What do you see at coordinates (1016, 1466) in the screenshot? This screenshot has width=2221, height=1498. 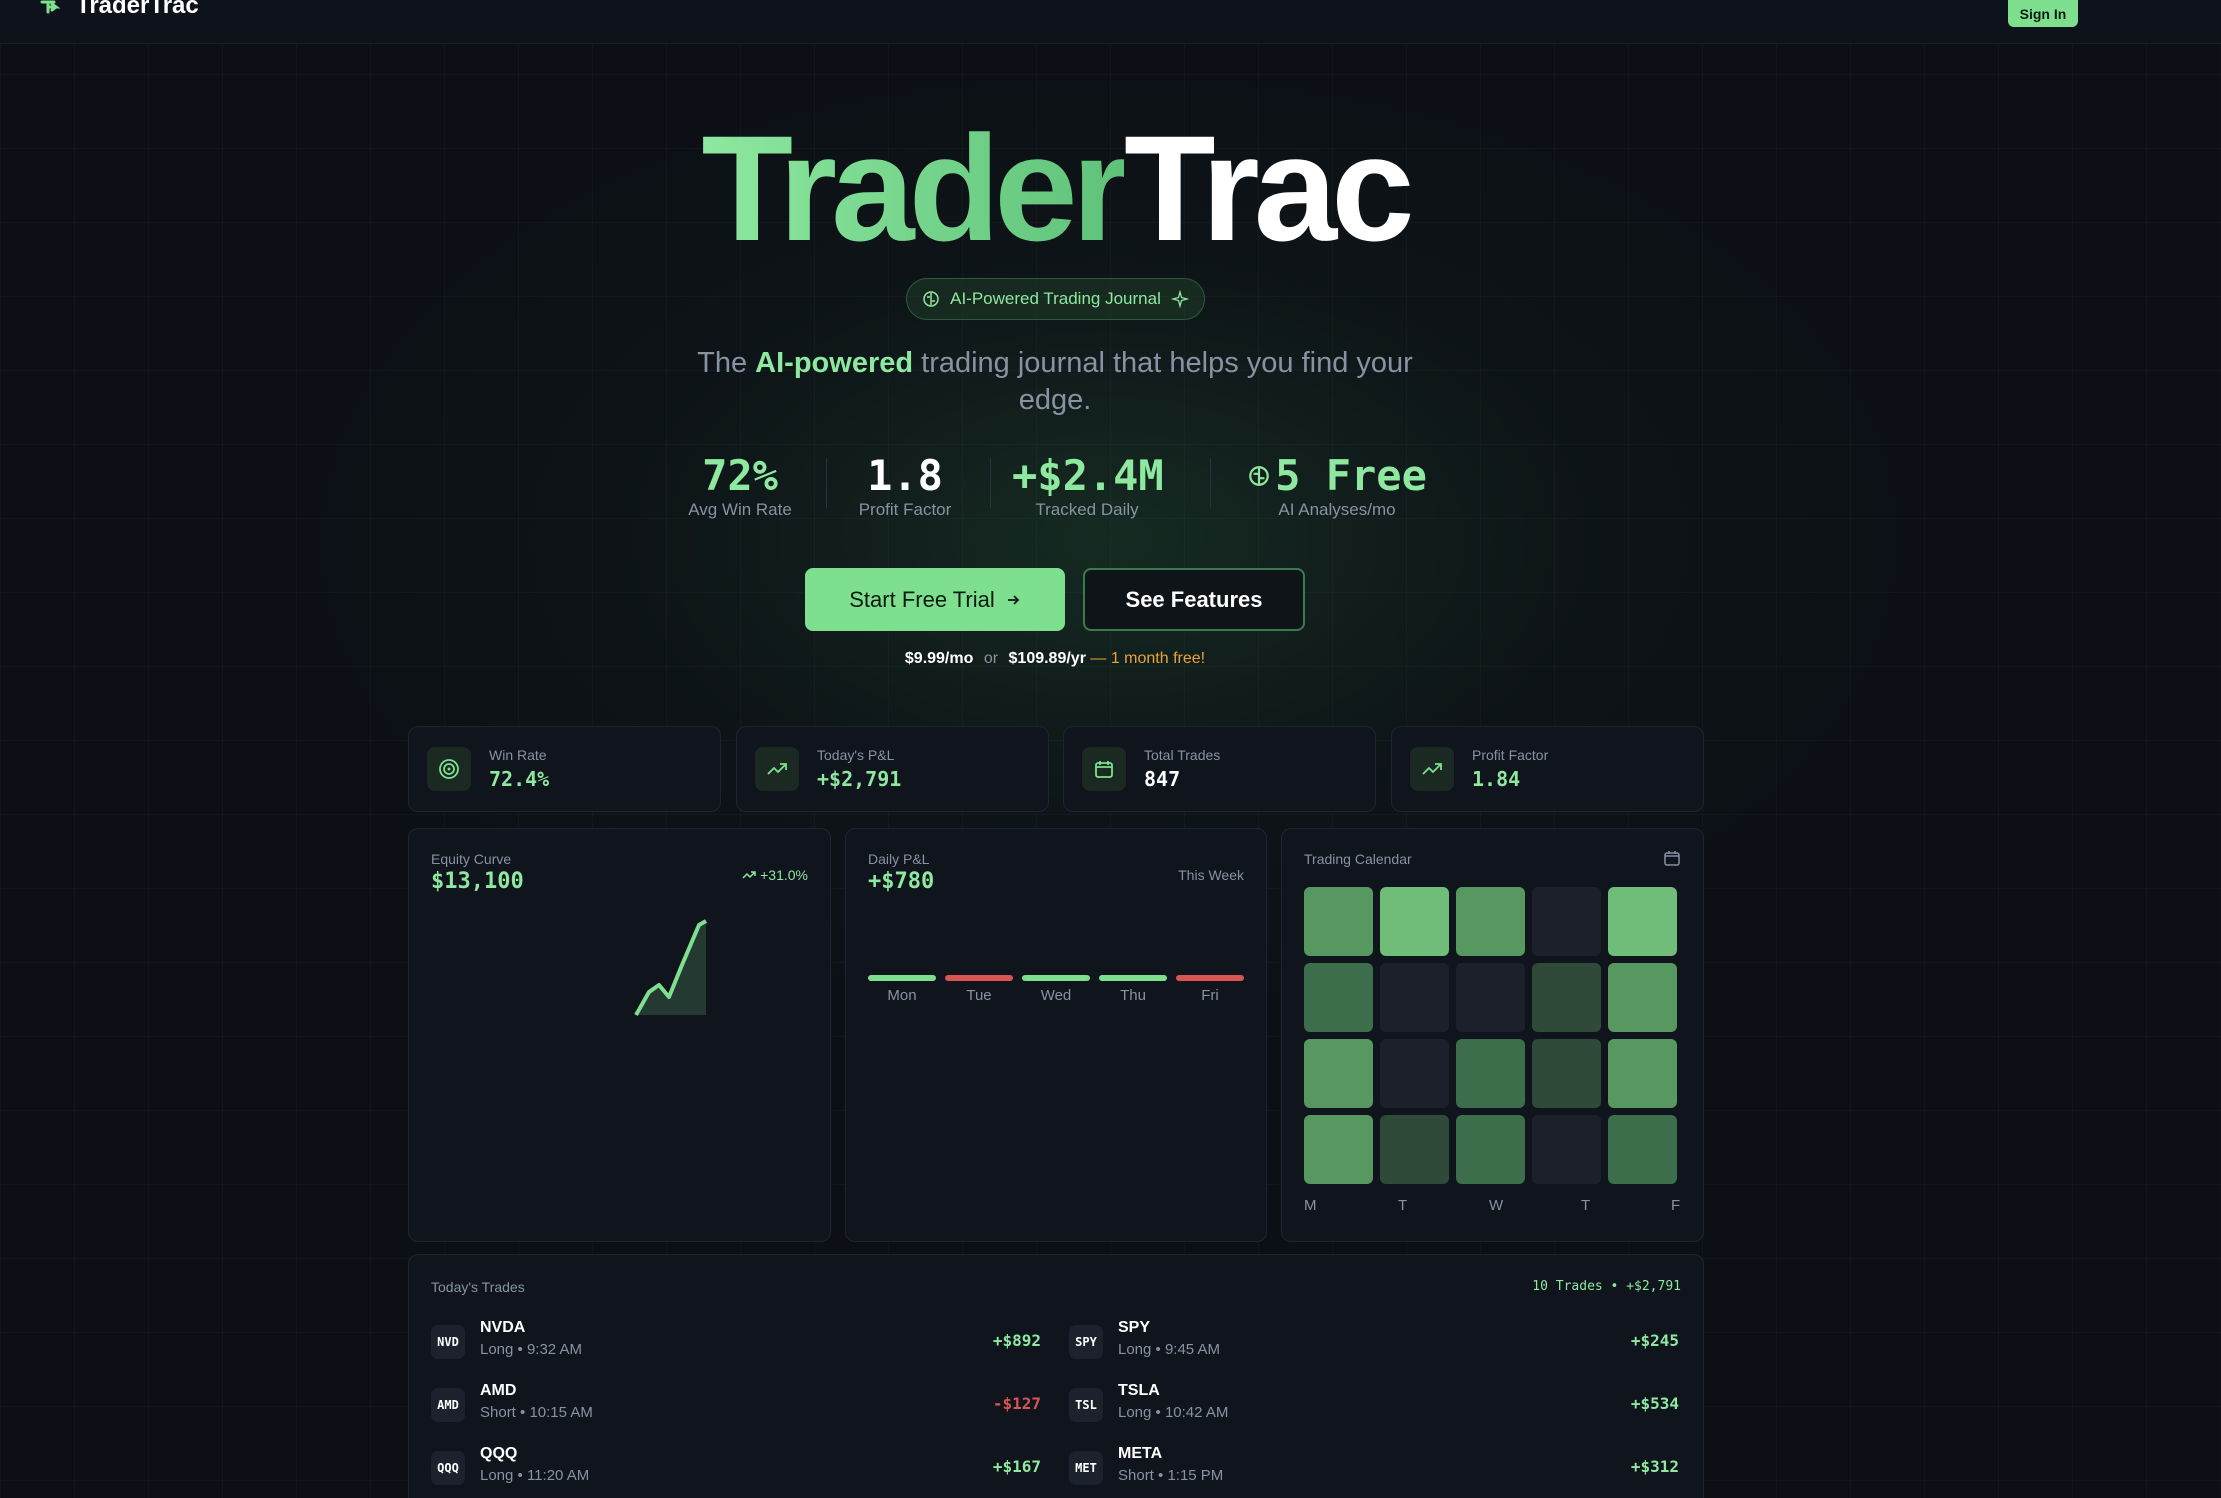 I see `trade-pnl: +$167` at bounding box center [1016, 1466].